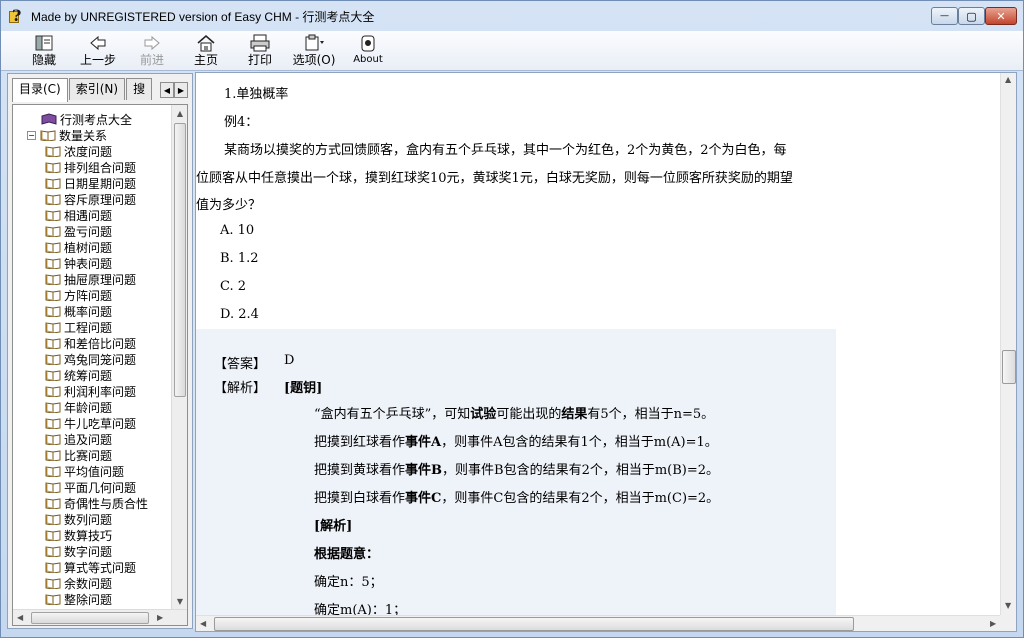 This screenshot has width=1024, height=638. I want to click on tree-item-label: 奇偶性与质合性, so click(106, 503).